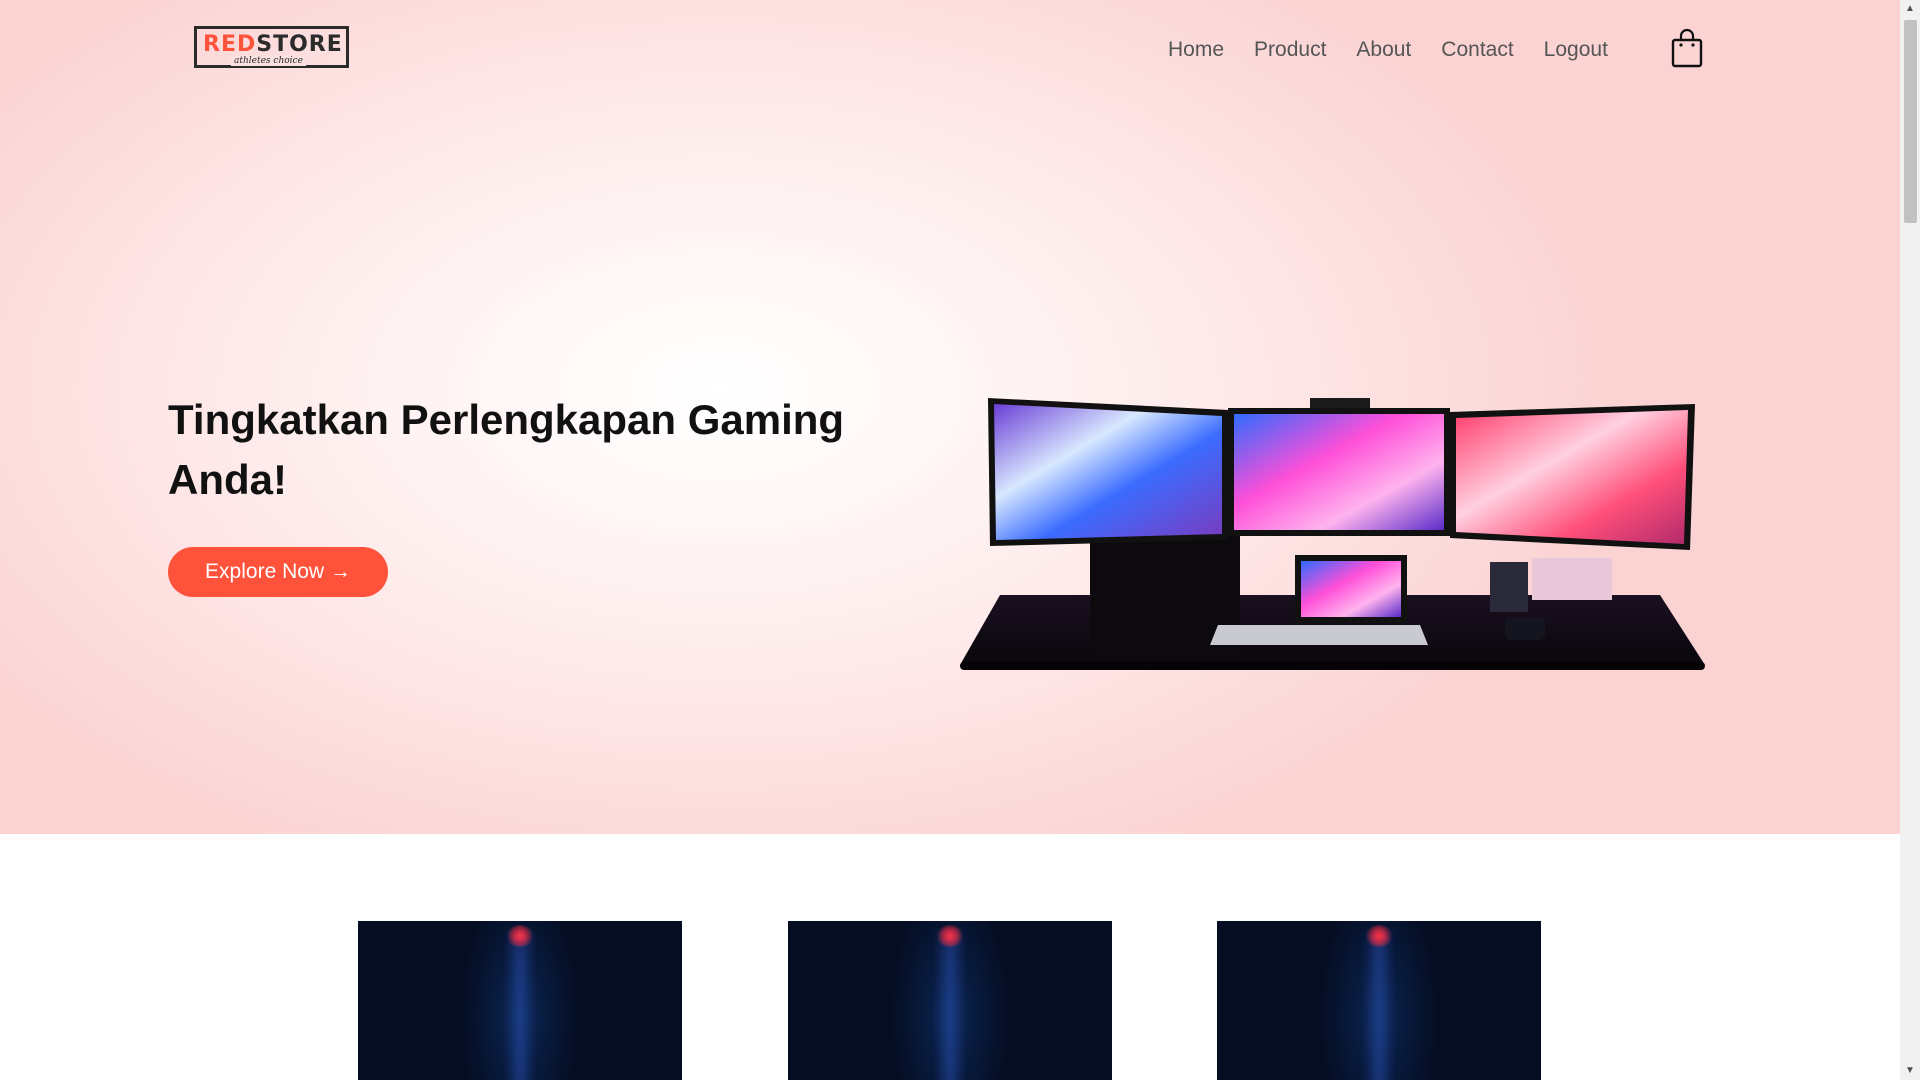  What do you see at coordinates (1383, 50) in the screenshot?
I see `nav-about: About` at bounding box center [1383, 50].